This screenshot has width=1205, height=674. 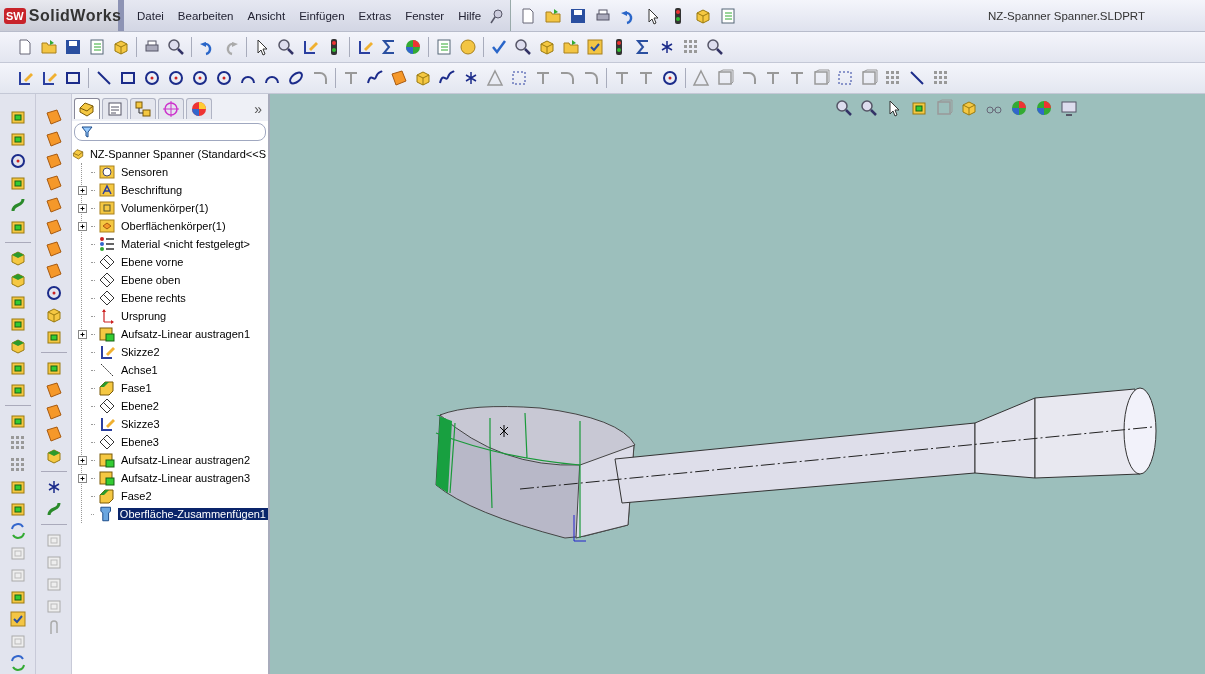 I want to click on tree-item: Fase1, so click(x=136, y=388).